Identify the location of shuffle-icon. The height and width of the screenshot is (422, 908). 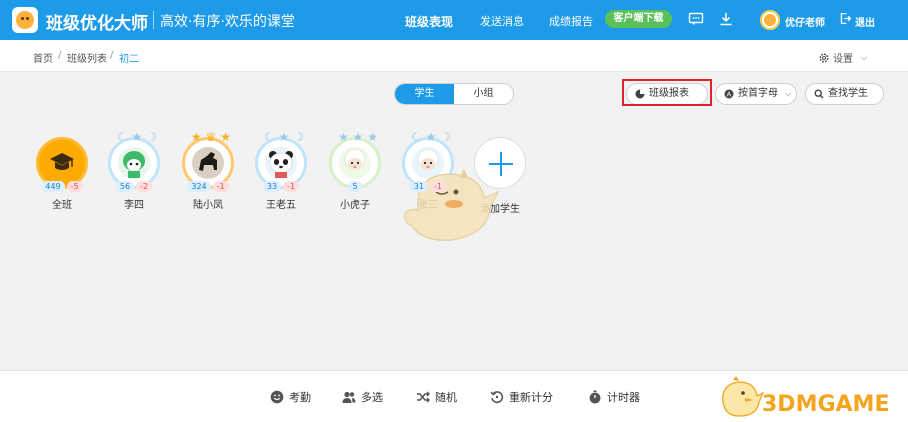
(423, 397).